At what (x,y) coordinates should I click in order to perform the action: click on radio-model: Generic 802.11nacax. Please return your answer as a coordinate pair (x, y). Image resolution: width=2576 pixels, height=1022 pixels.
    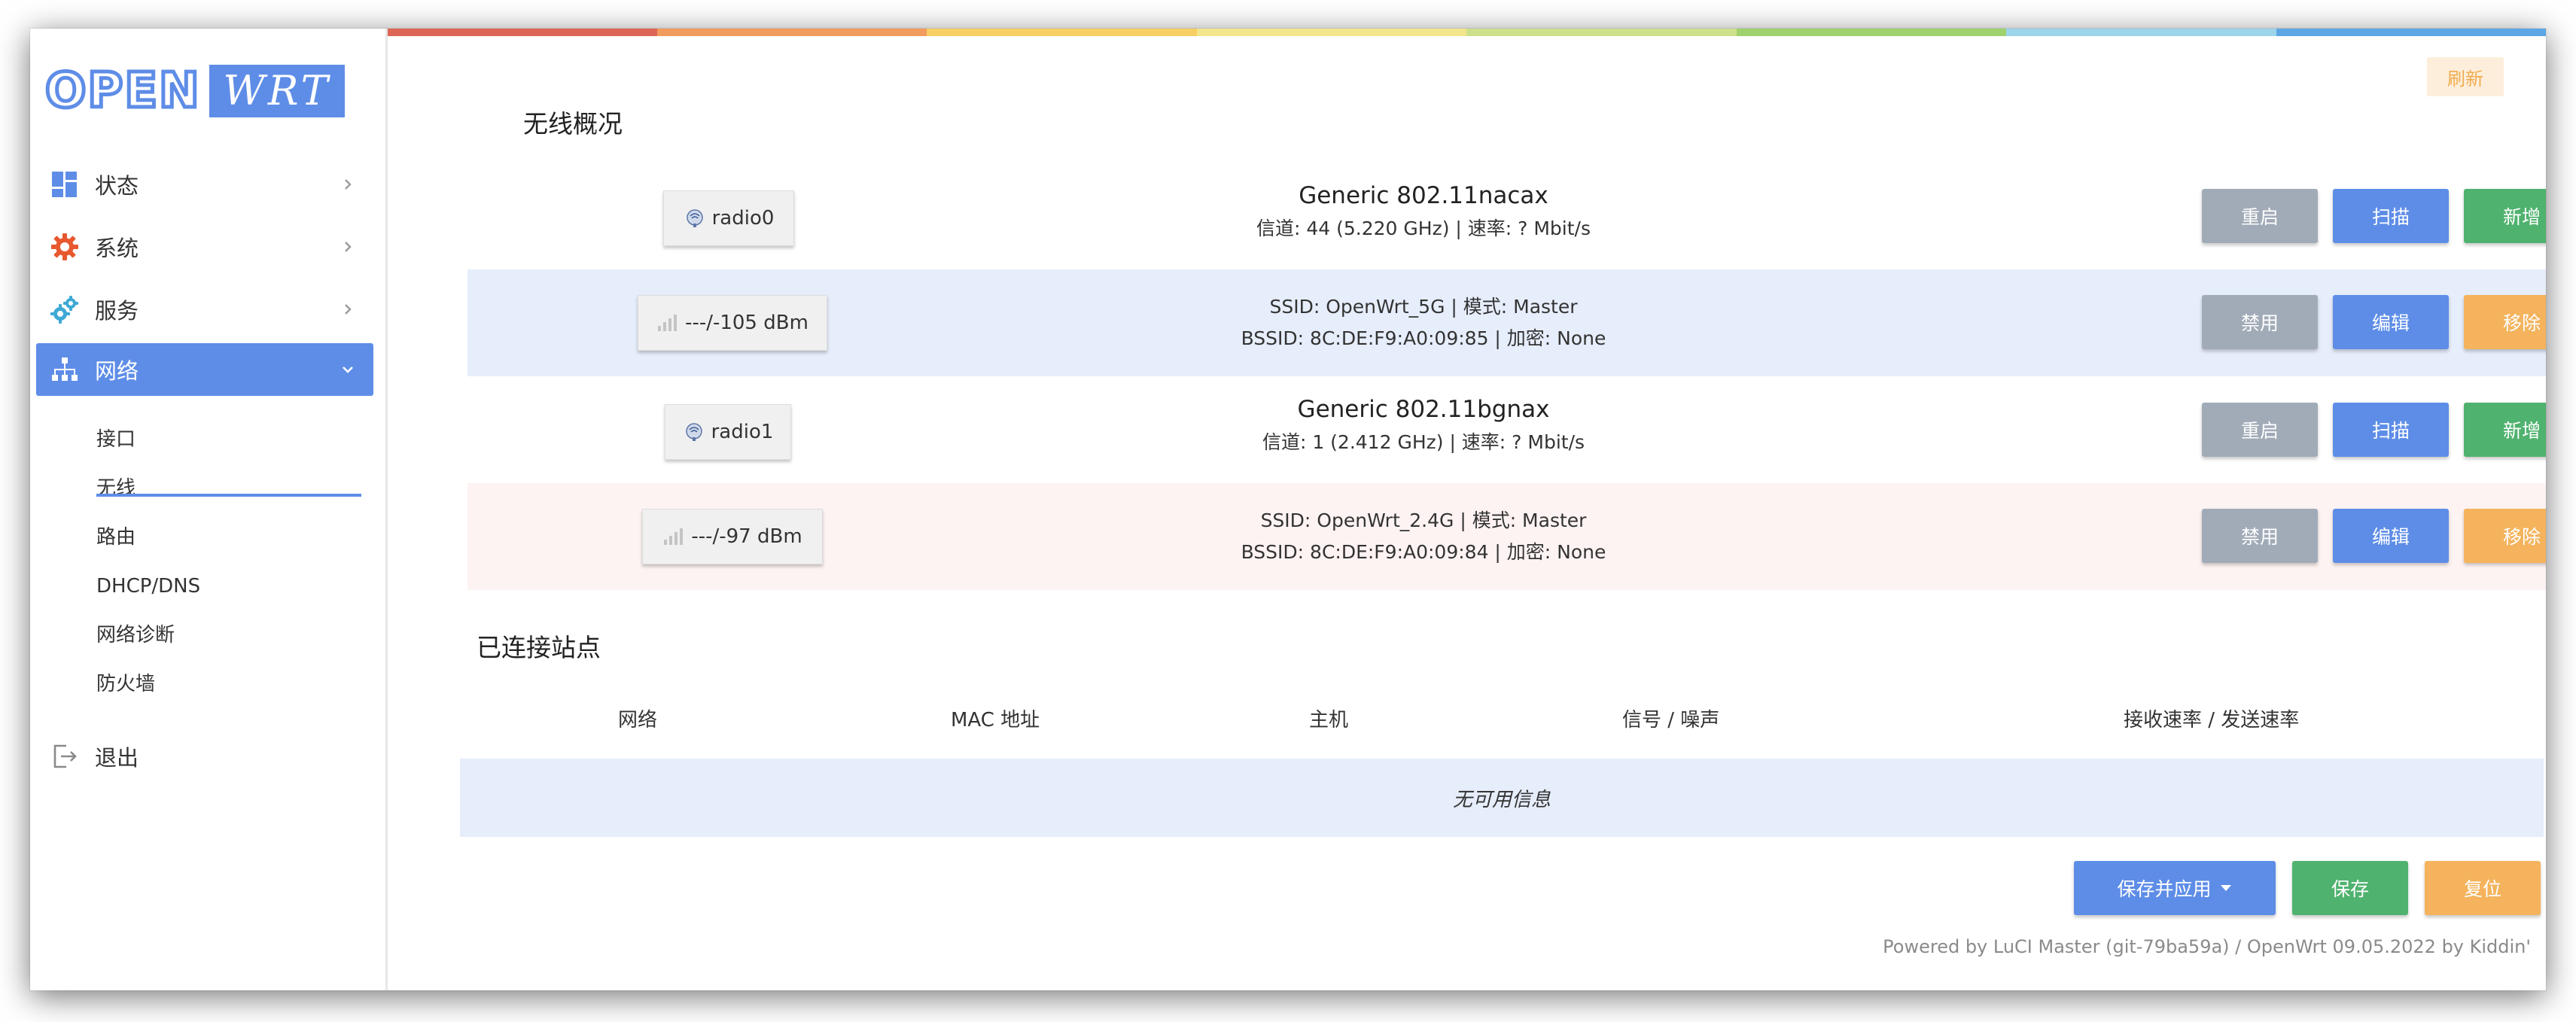
    Looking at the image, I should click on (1424, 195).